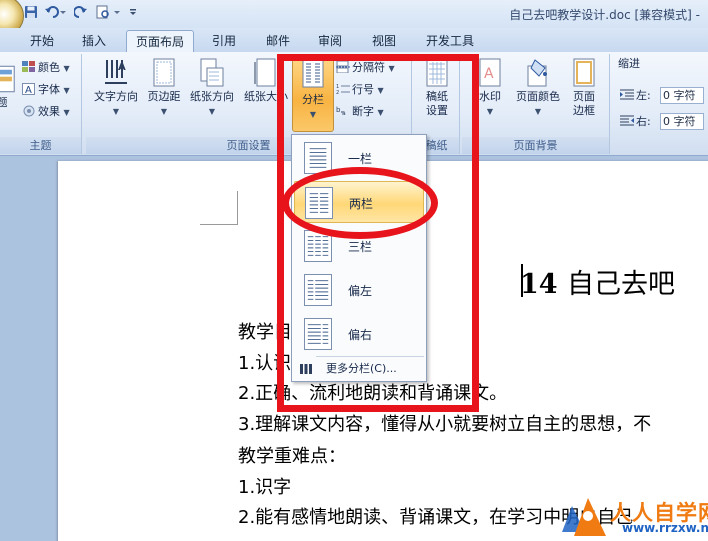 The height and width of the screenshot is (541, 708). Describe the element at coordinates (55, 13) in the screenshot. I see `undo-icon` at that location.